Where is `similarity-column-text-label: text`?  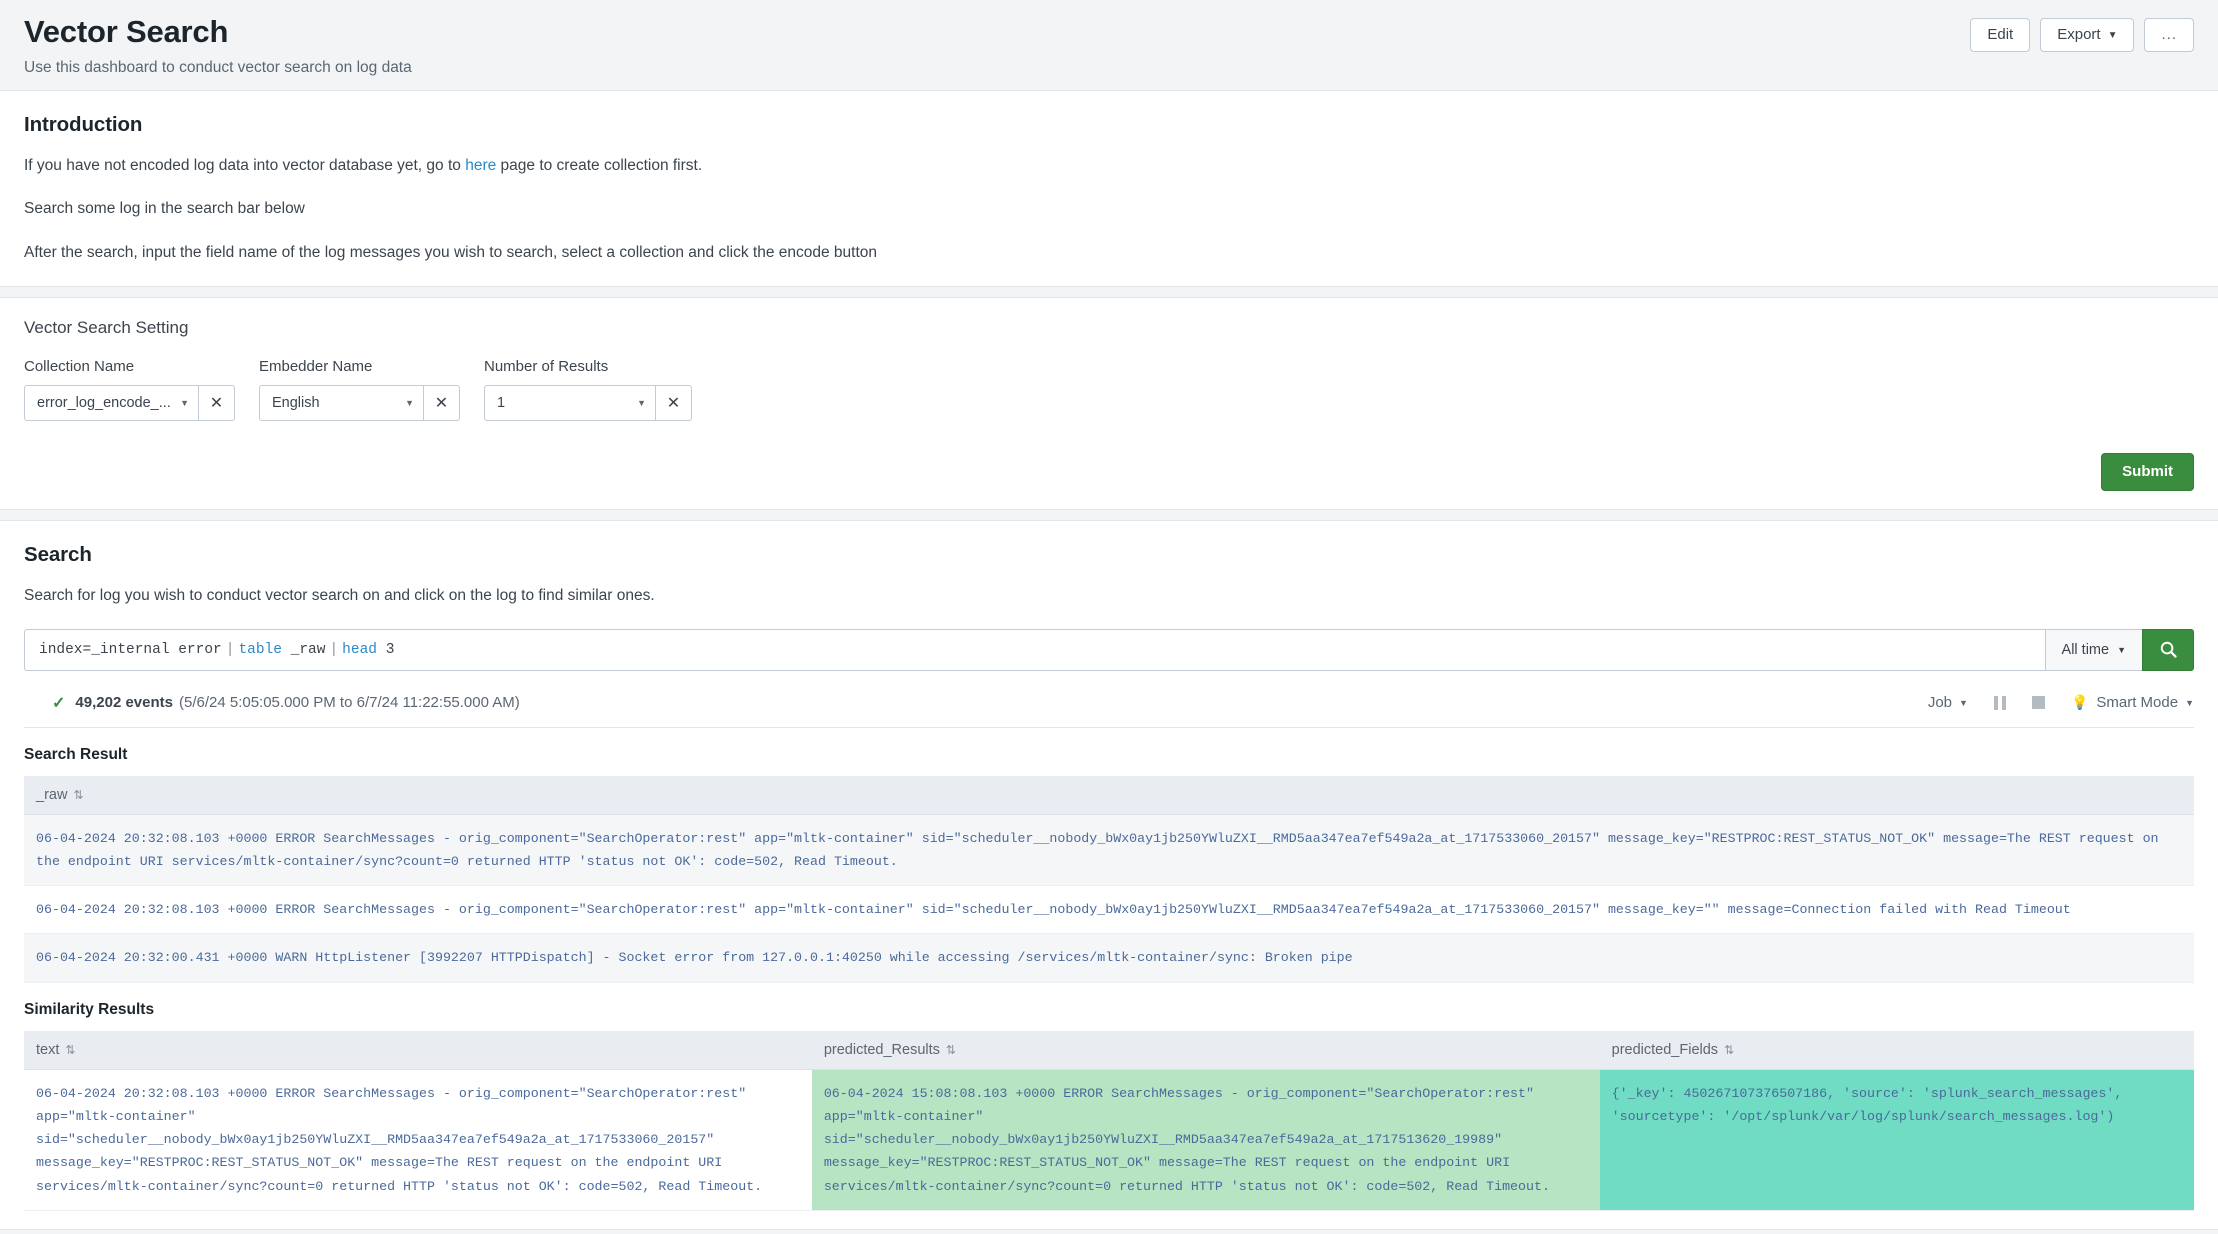
similarity-column-text-label: text is located at coordinates (48, 1049).